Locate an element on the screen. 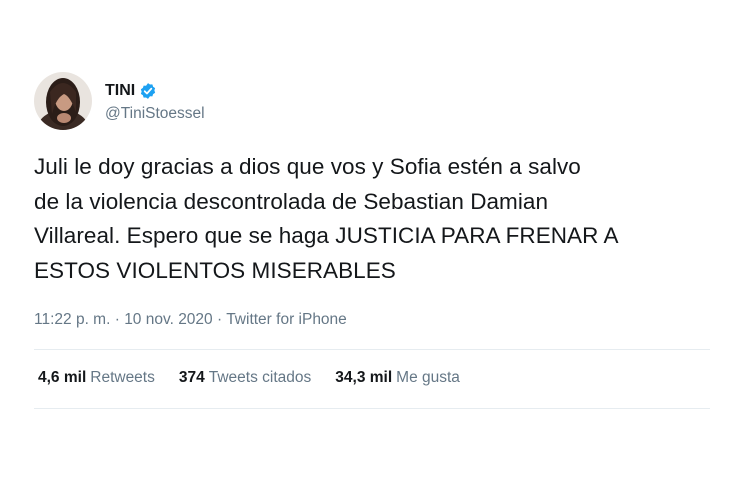  tweet-author: TINI @TiniStoessel is located at coordinates (119, 101).